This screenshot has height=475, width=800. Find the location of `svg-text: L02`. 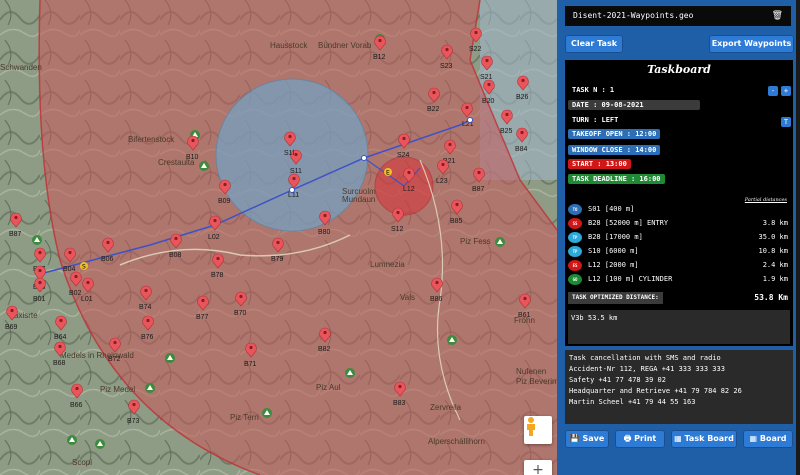

svg-text: L02 is located at coordinates (214, 237).